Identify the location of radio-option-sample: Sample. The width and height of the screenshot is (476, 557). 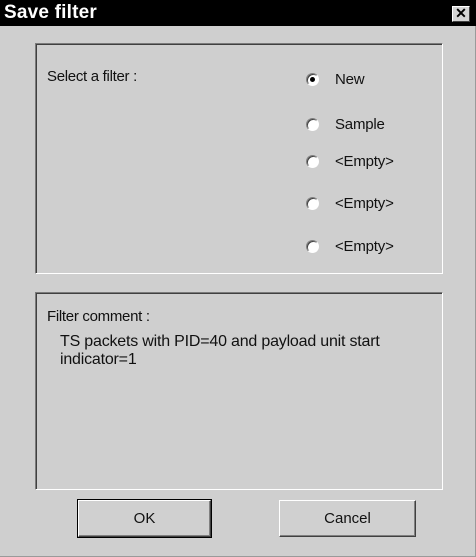
(345, 124).